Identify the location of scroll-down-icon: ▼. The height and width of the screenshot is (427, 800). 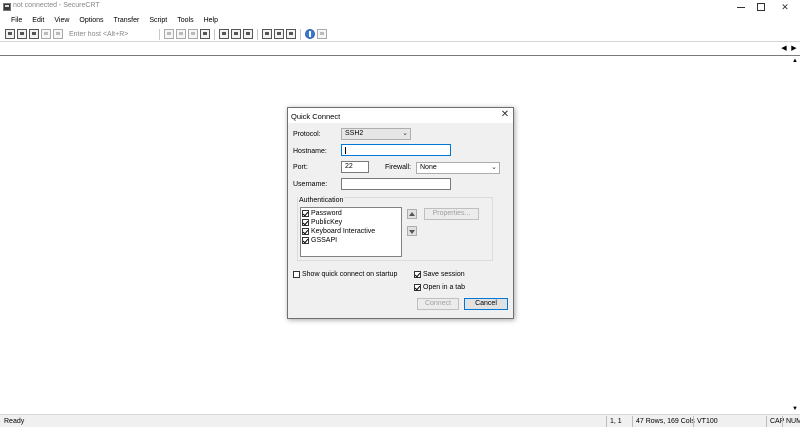
(795, 409).